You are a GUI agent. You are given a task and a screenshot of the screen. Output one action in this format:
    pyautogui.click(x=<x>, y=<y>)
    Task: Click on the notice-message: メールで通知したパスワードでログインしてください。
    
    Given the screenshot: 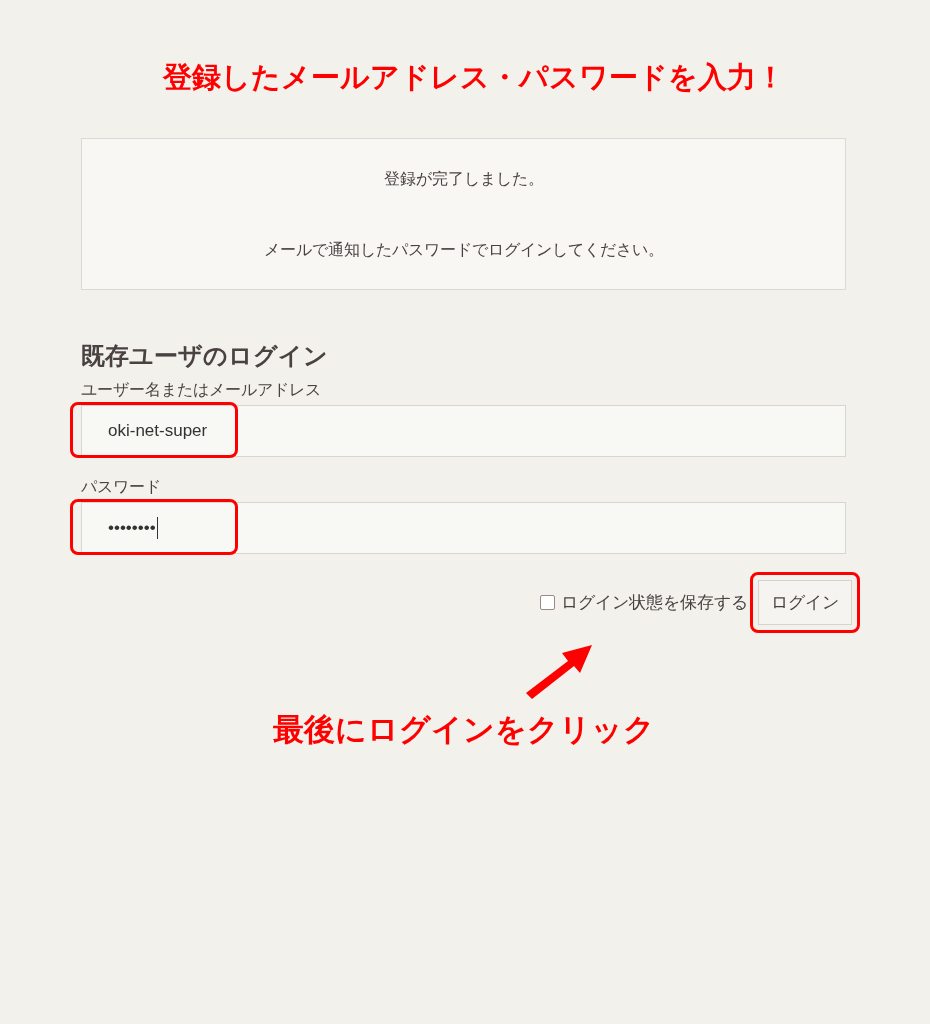 What is the action you would take?
    pyautogui.click(x=463, y=250)
    